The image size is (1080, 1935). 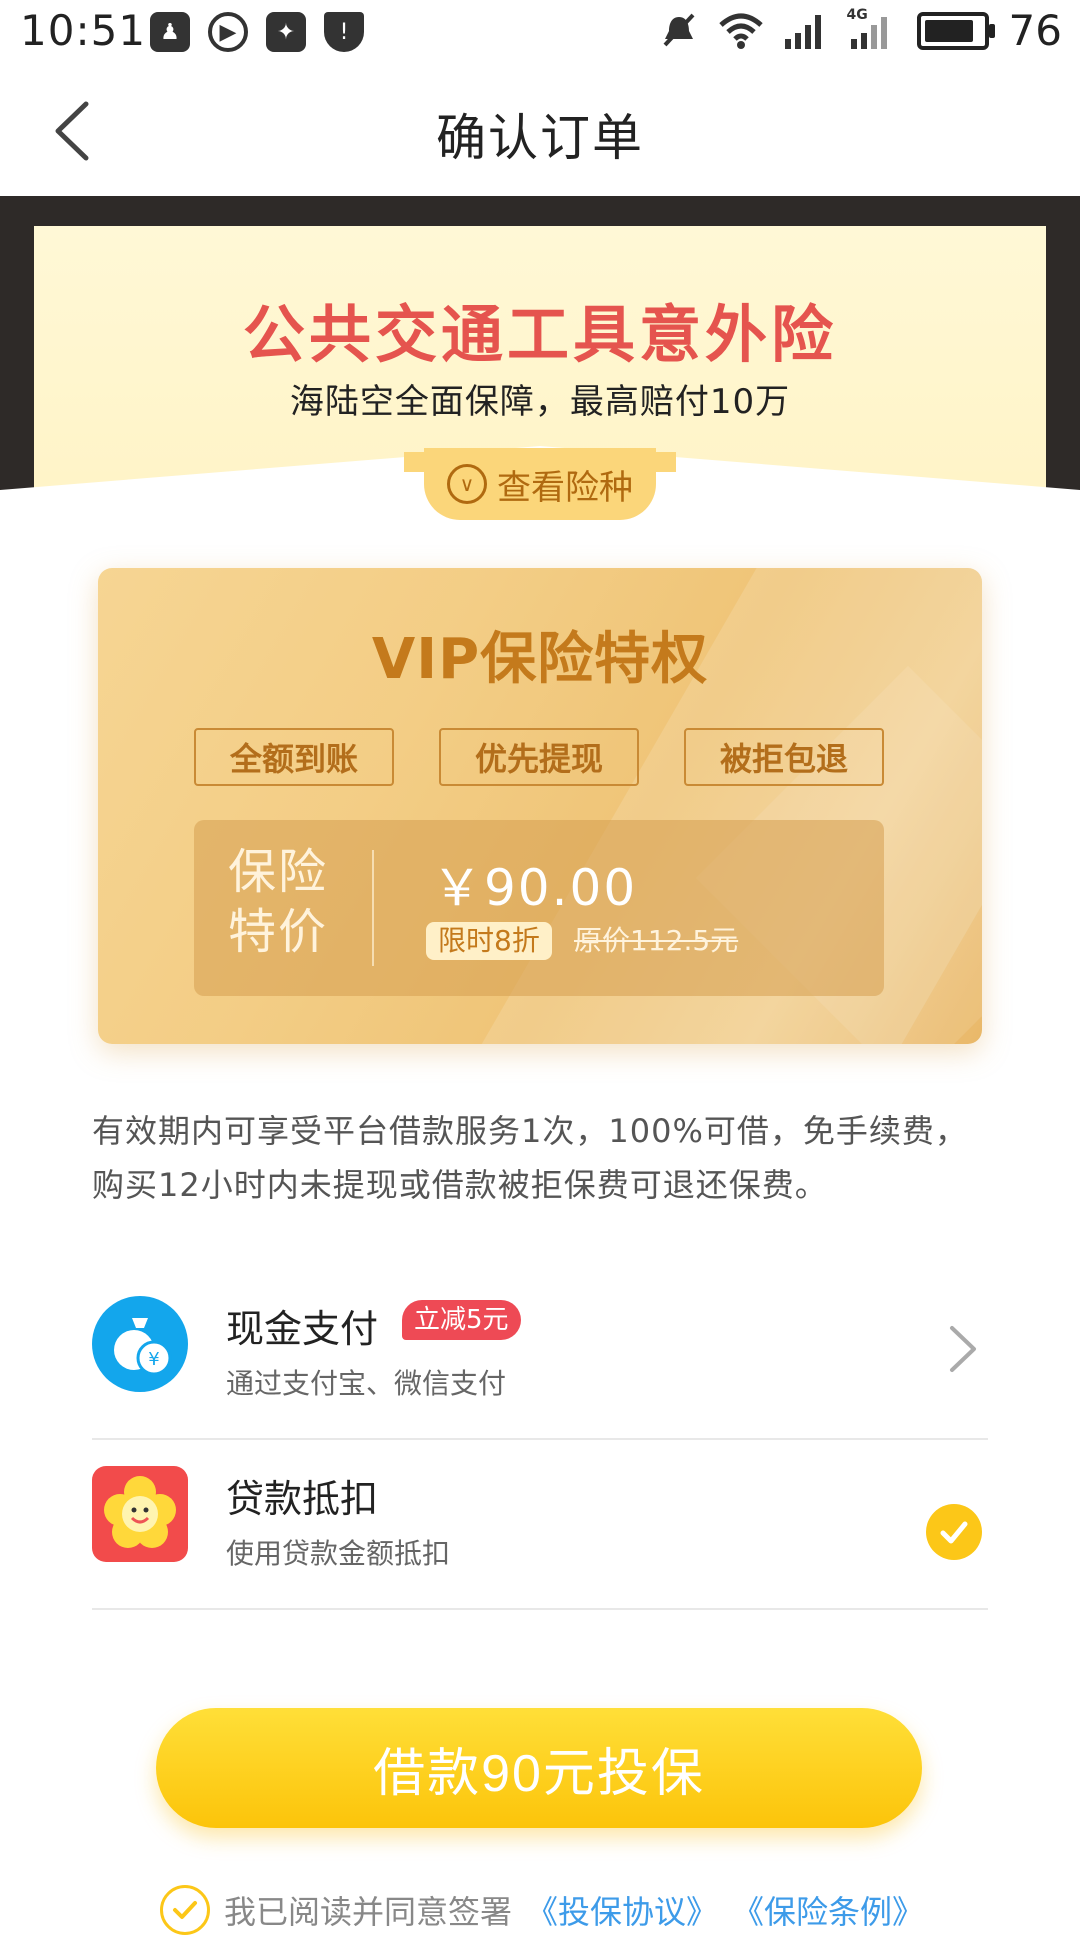 I want to click on insurance-title: 公共交通工具意外险, so click(x=539, y=334).